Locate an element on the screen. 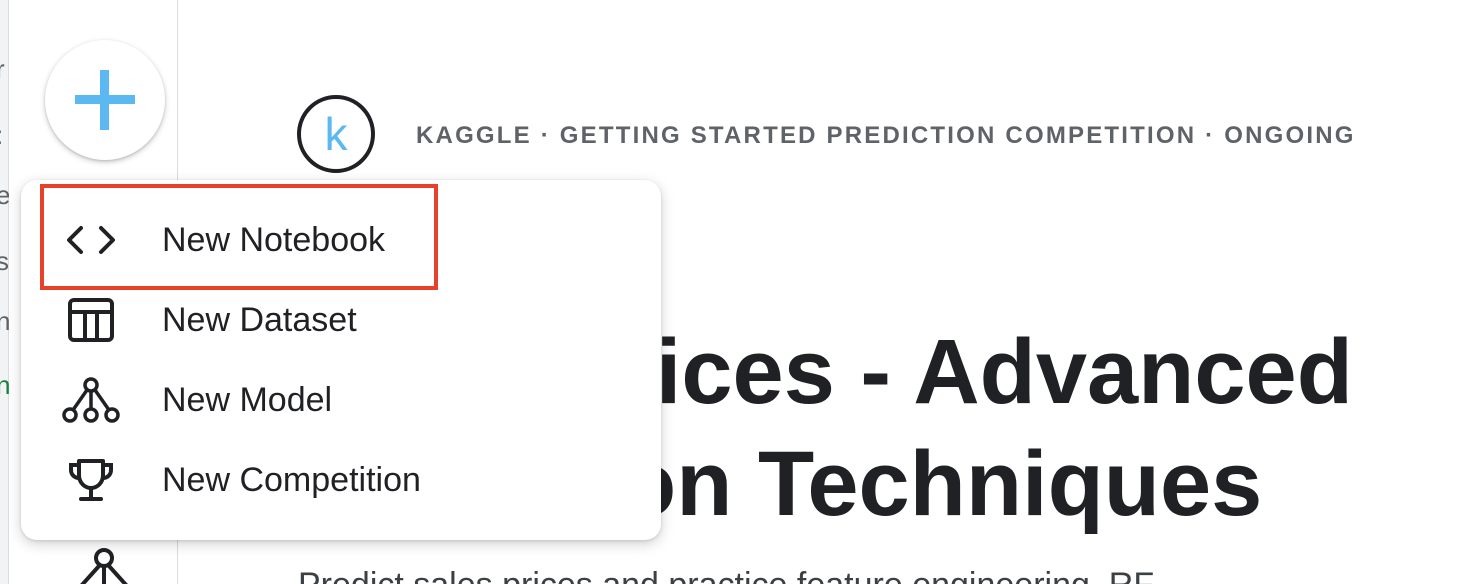 The height and width of the screenshot is (584, 1468). background-window-edge: r : e s n n is located at coordinates (5, 292).